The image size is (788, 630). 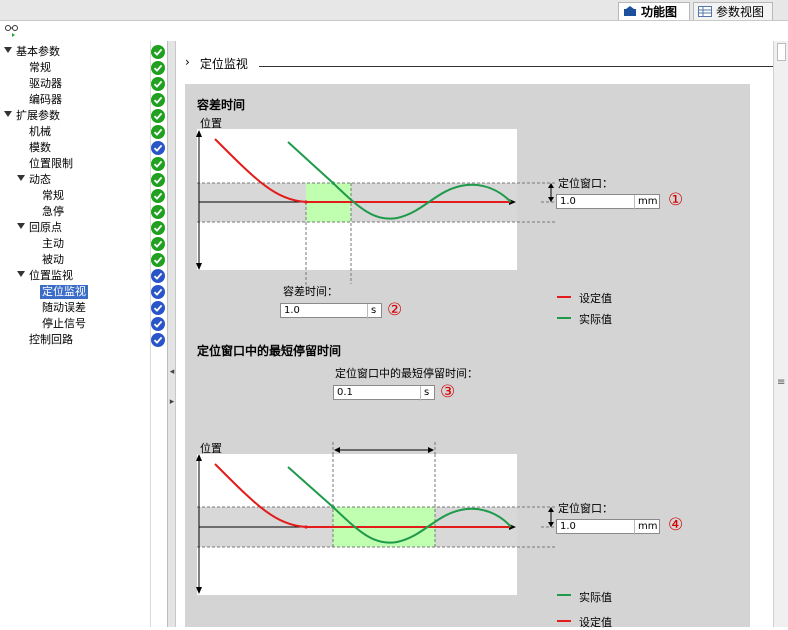 What do you see at coordinates (84, 116) in the screenshot?
I see `tree-item: 扩展参数` at bounding box center [84, 116].